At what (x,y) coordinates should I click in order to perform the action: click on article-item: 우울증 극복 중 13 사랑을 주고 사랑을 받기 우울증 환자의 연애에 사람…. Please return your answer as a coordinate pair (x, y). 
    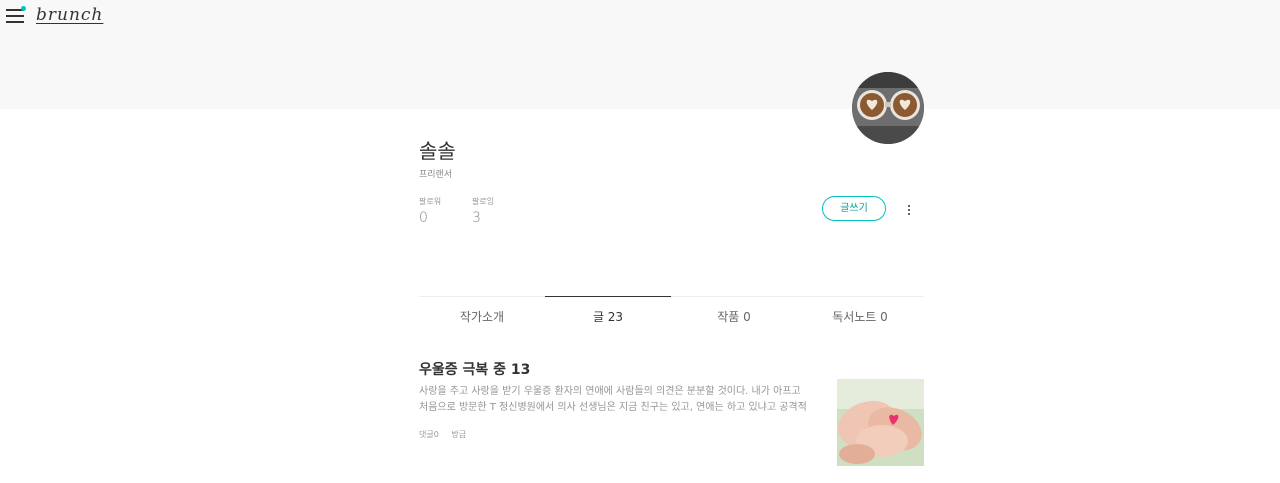
    Looking at the image, I should click on (671, 413).